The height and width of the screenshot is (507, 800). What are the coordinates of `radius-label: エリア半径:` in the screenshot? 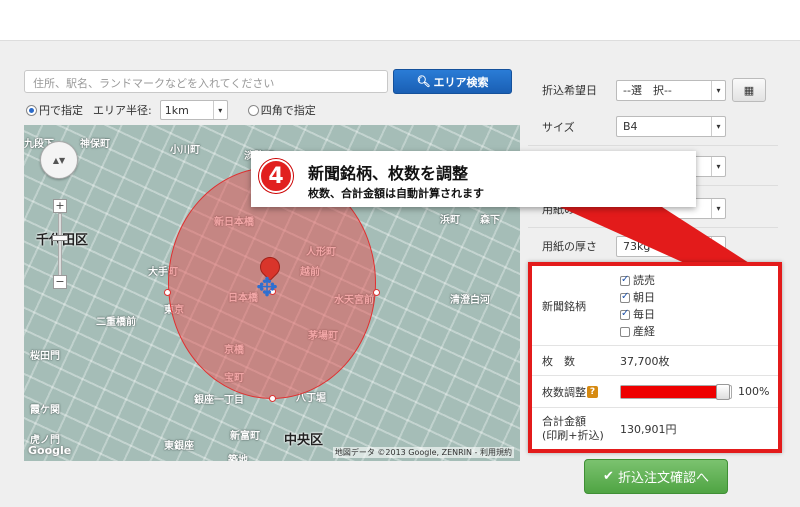 It's located at (122, 110).